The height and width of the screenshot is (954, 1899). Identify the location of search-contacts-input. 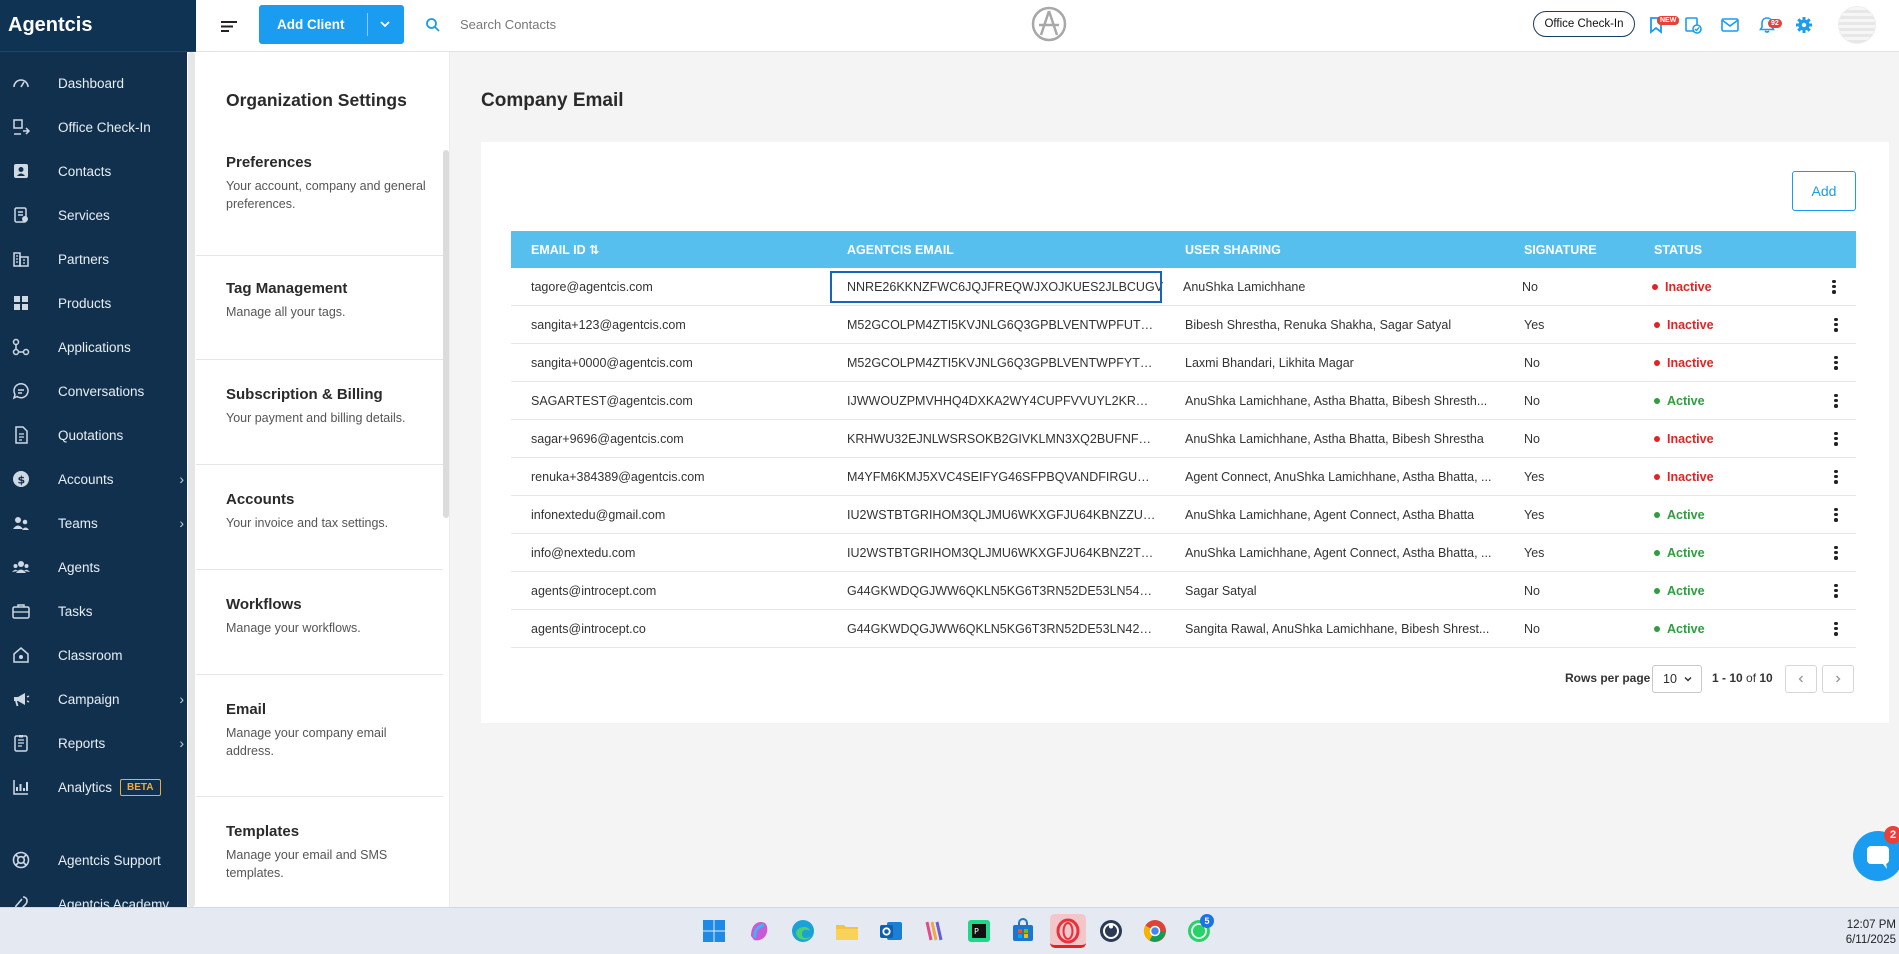
(610, 24).